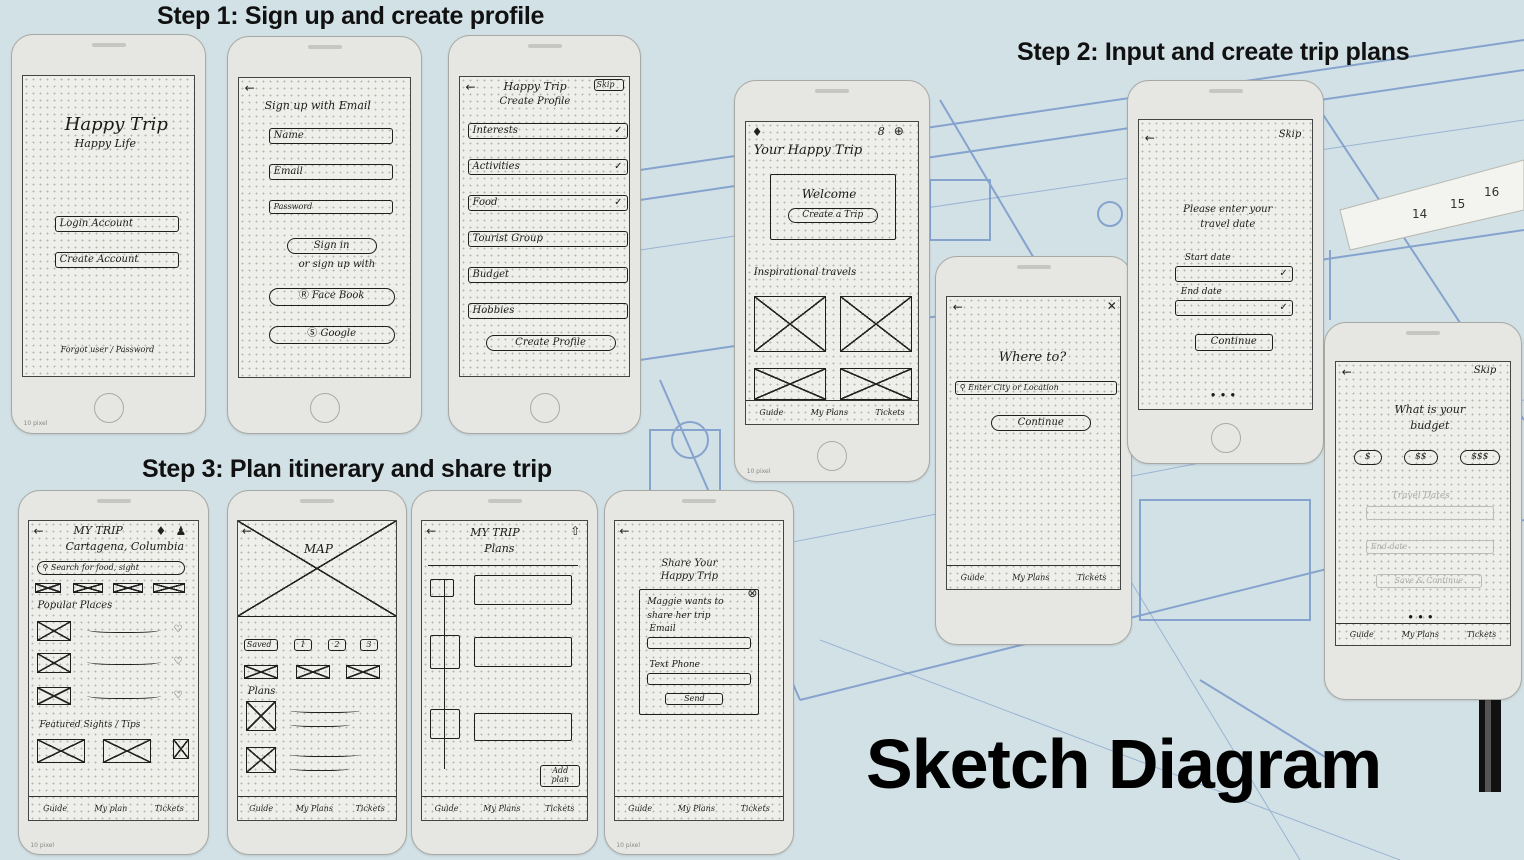 The height and width of the screenshot is (860, 1524). I want to click on profile-icon: ♟, so click(180, 531).